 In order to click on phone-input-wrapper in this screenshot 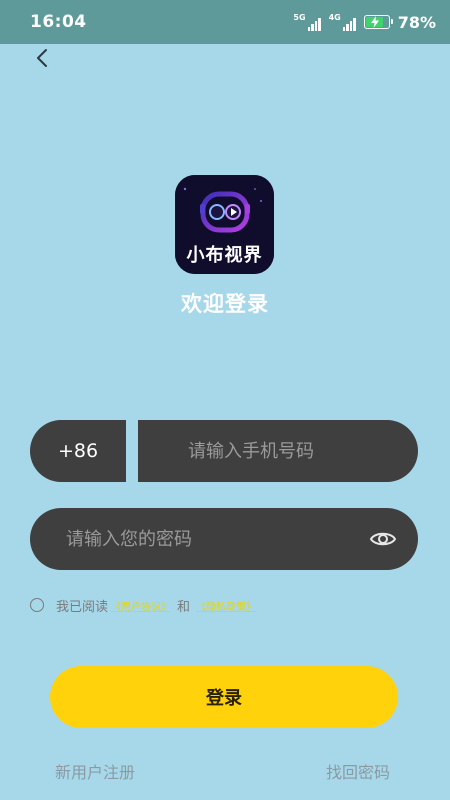, I will do `click(278, 451)`.